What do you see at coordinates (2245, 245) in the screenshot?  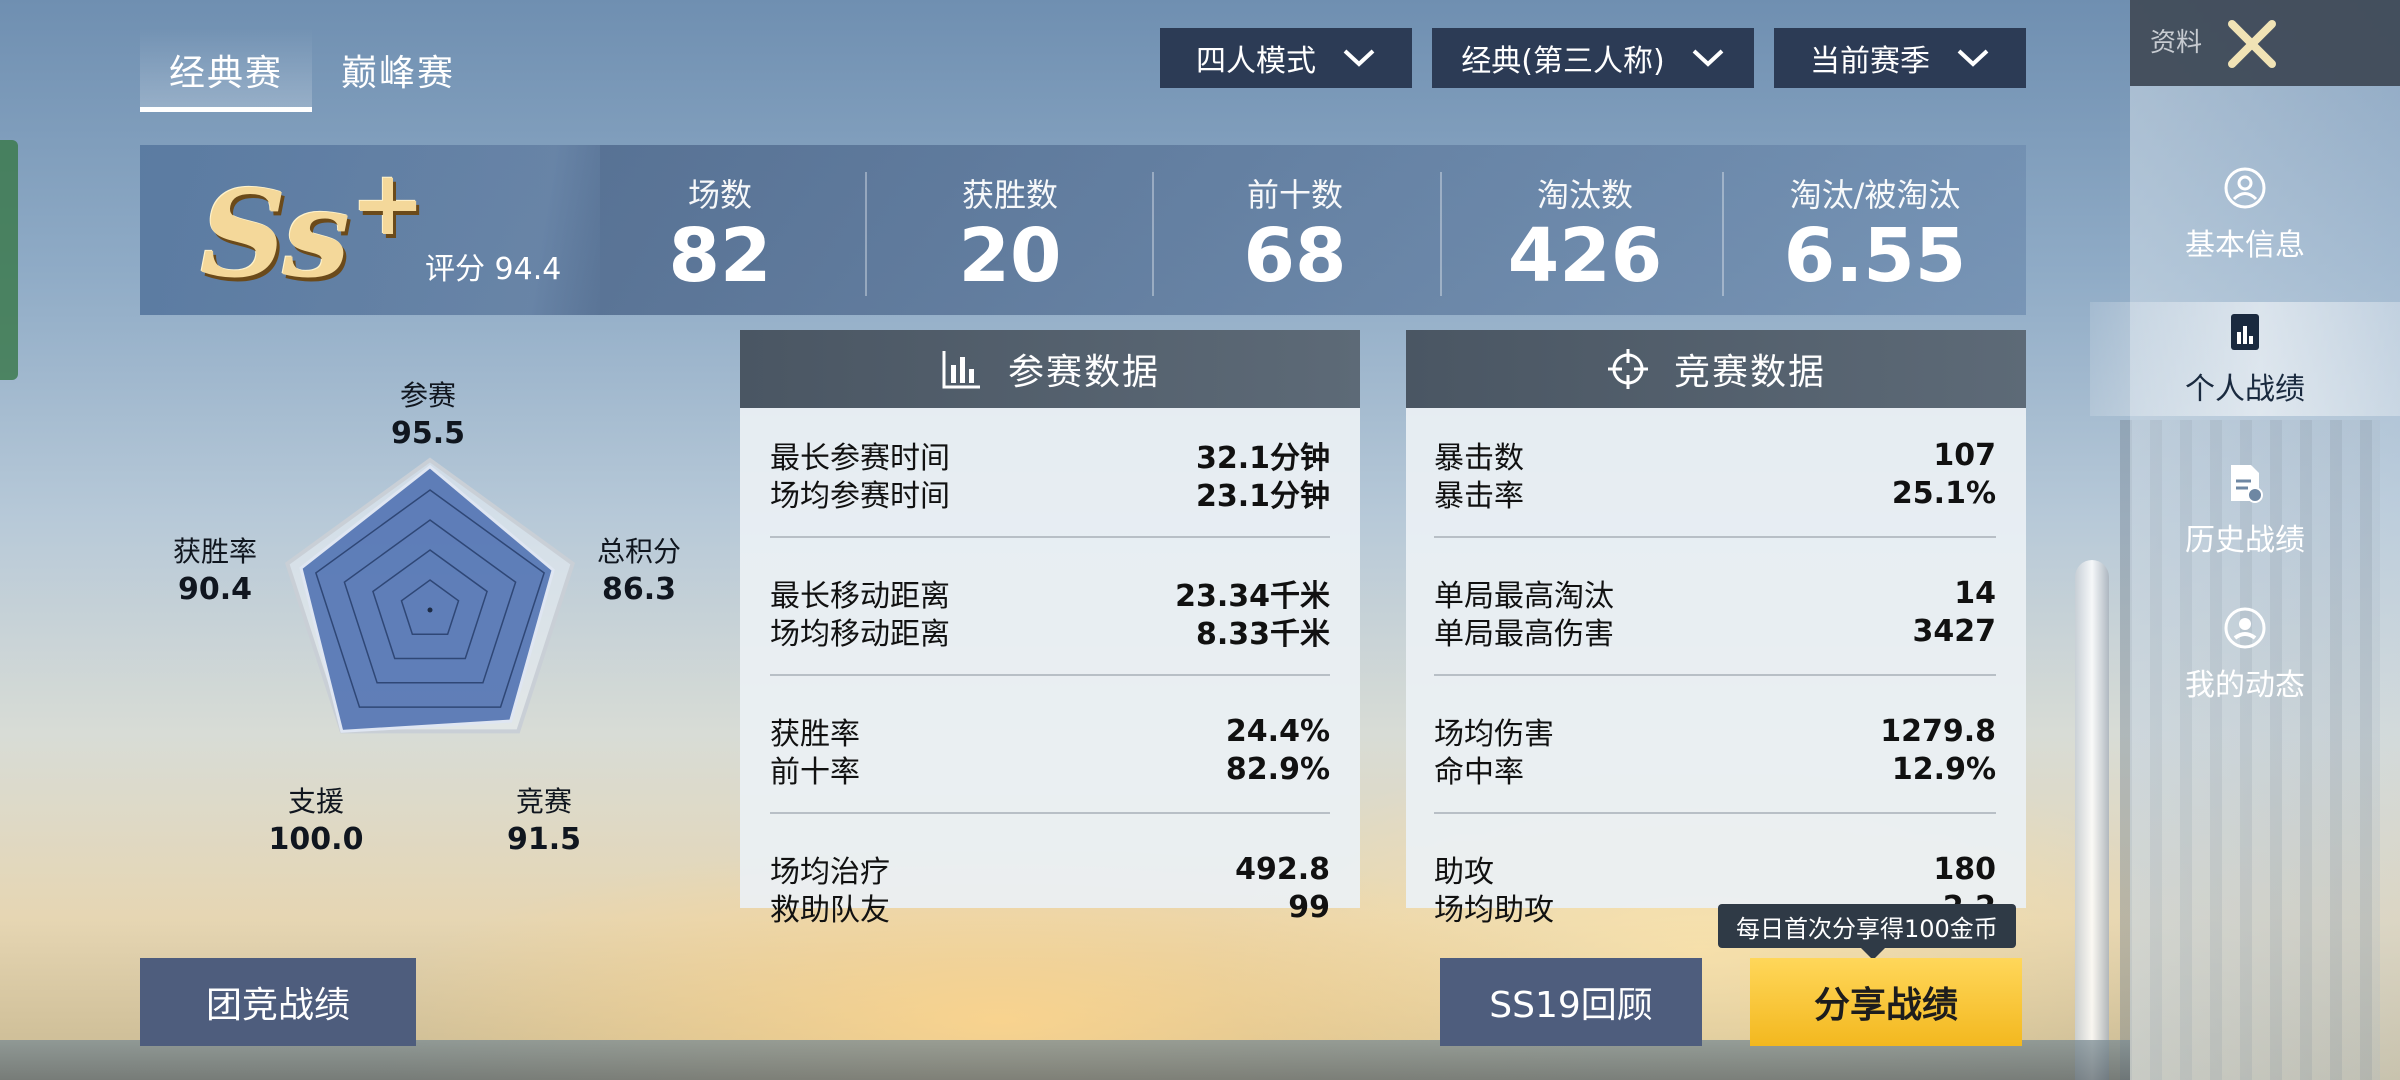 I see `side-item-label: 基本信息` at bounding box center [2245, 245].